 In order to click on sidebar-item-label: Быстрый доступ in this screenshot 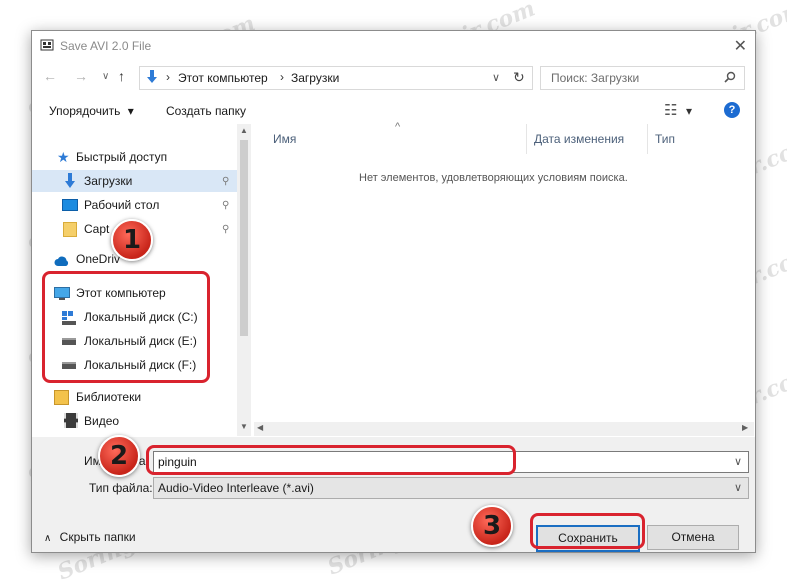, I will do `click(122, 157)`.